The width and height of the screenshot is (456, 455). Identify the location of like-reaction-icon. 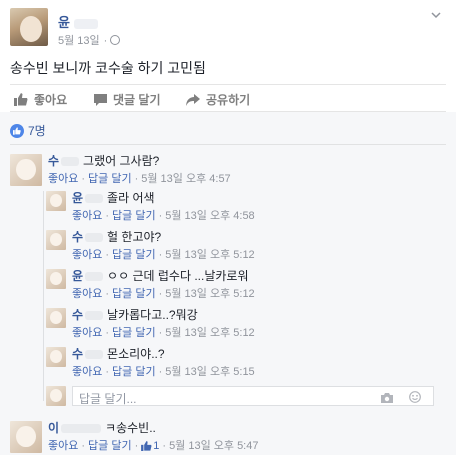
(17, 130).